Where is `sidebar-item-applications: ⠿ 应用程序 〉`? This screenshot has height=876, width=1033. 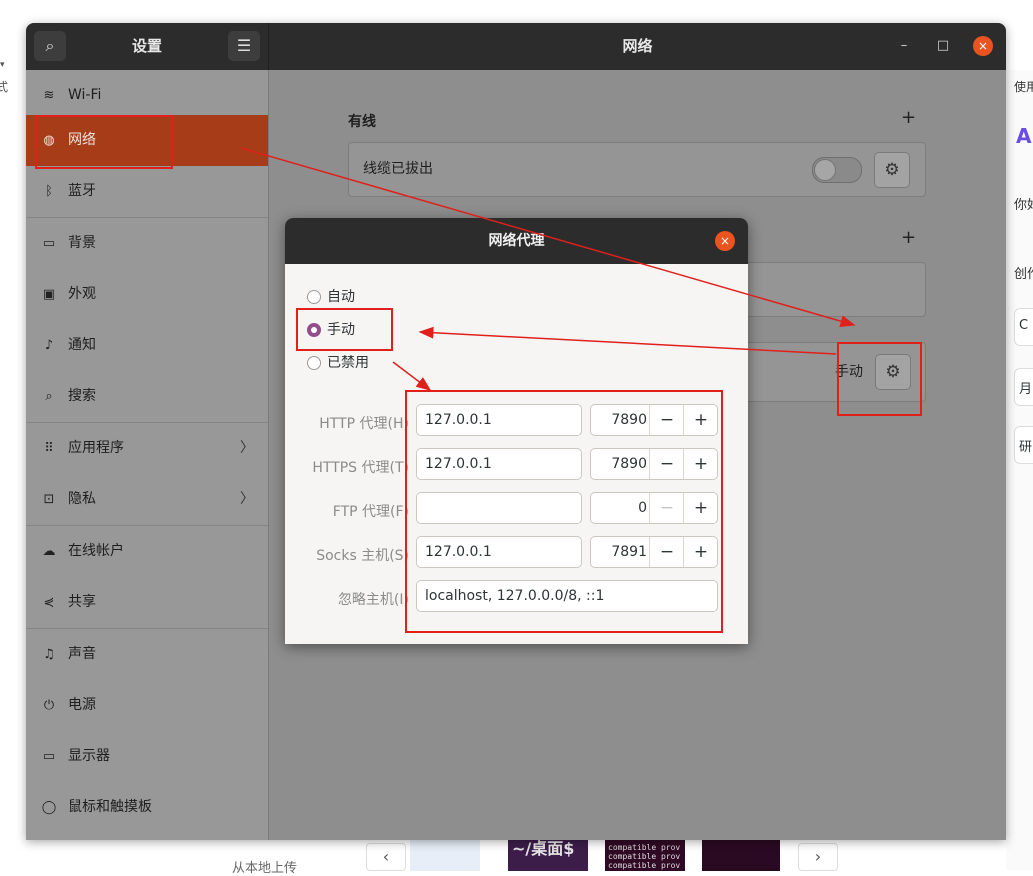
sidebar-item-applications: ⠿ 应用程序 〉 is located at coordinates (147, 448).